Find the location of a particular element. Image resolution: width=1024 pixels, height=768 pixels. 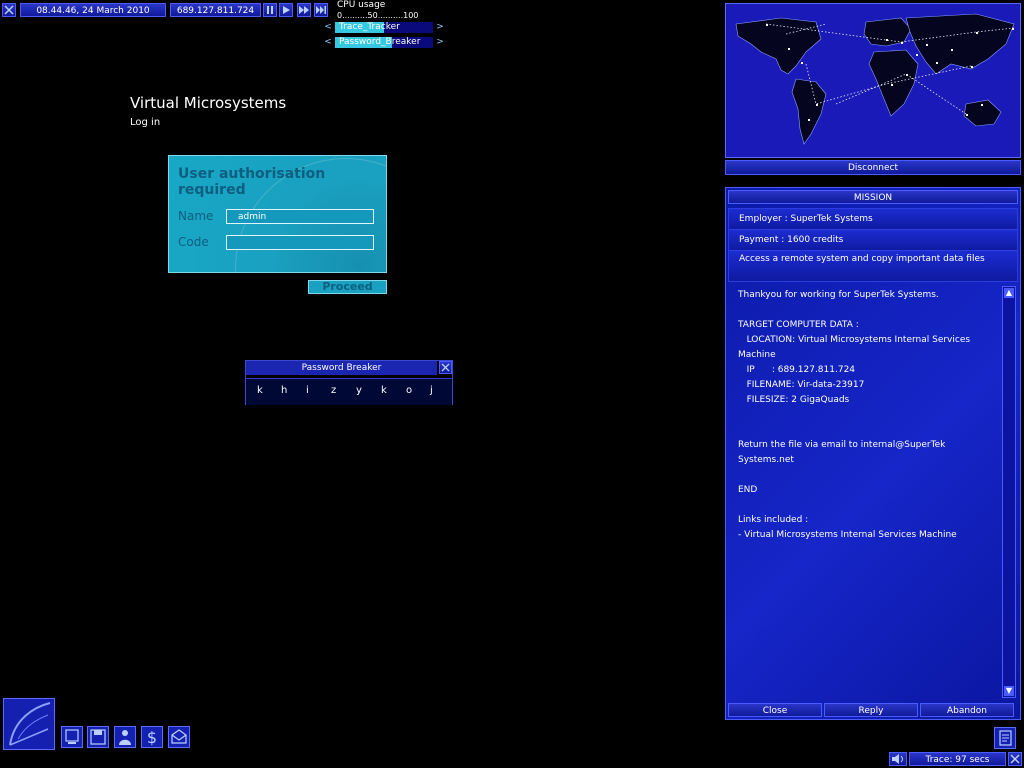

password-char: y is located at coordinates (359, 390).